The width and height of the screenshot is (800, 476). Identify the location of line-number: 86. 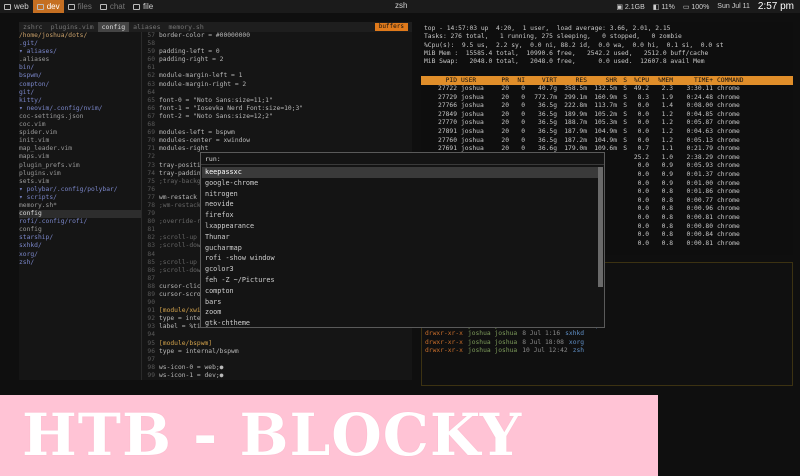
(151, 270).